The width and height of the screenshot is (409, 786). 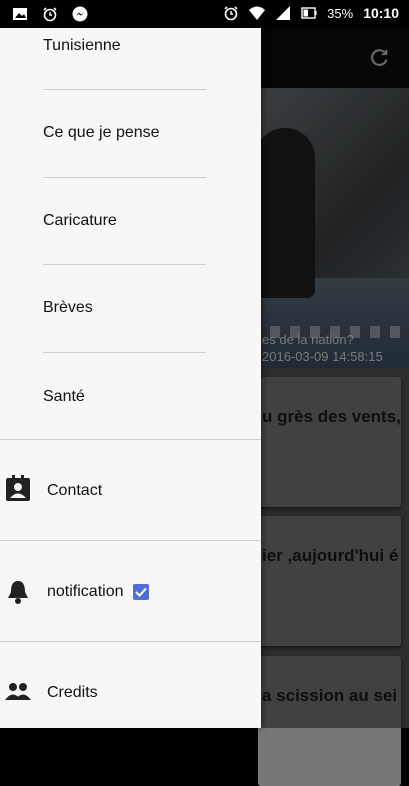 I want to click on battery-percent: 35%, so click(x=340, y=13).